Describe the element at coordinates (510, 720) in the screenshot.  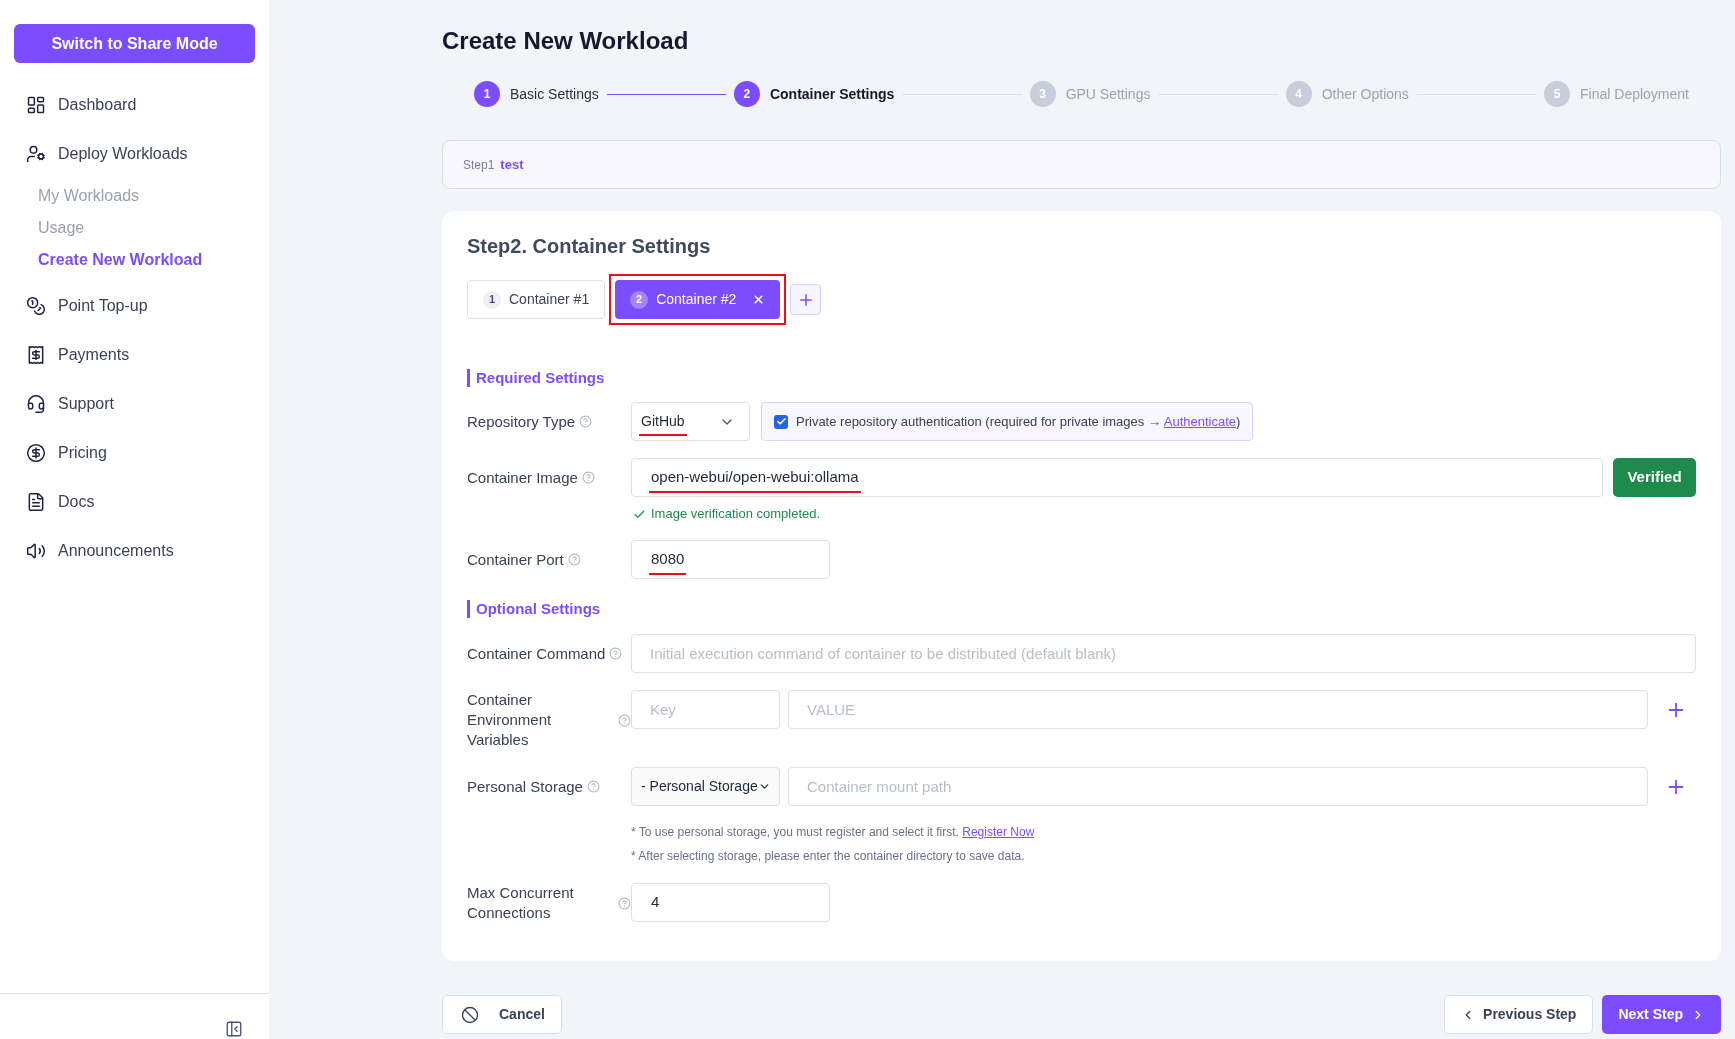
I see `field-label: Container Environment Variables` at that location.